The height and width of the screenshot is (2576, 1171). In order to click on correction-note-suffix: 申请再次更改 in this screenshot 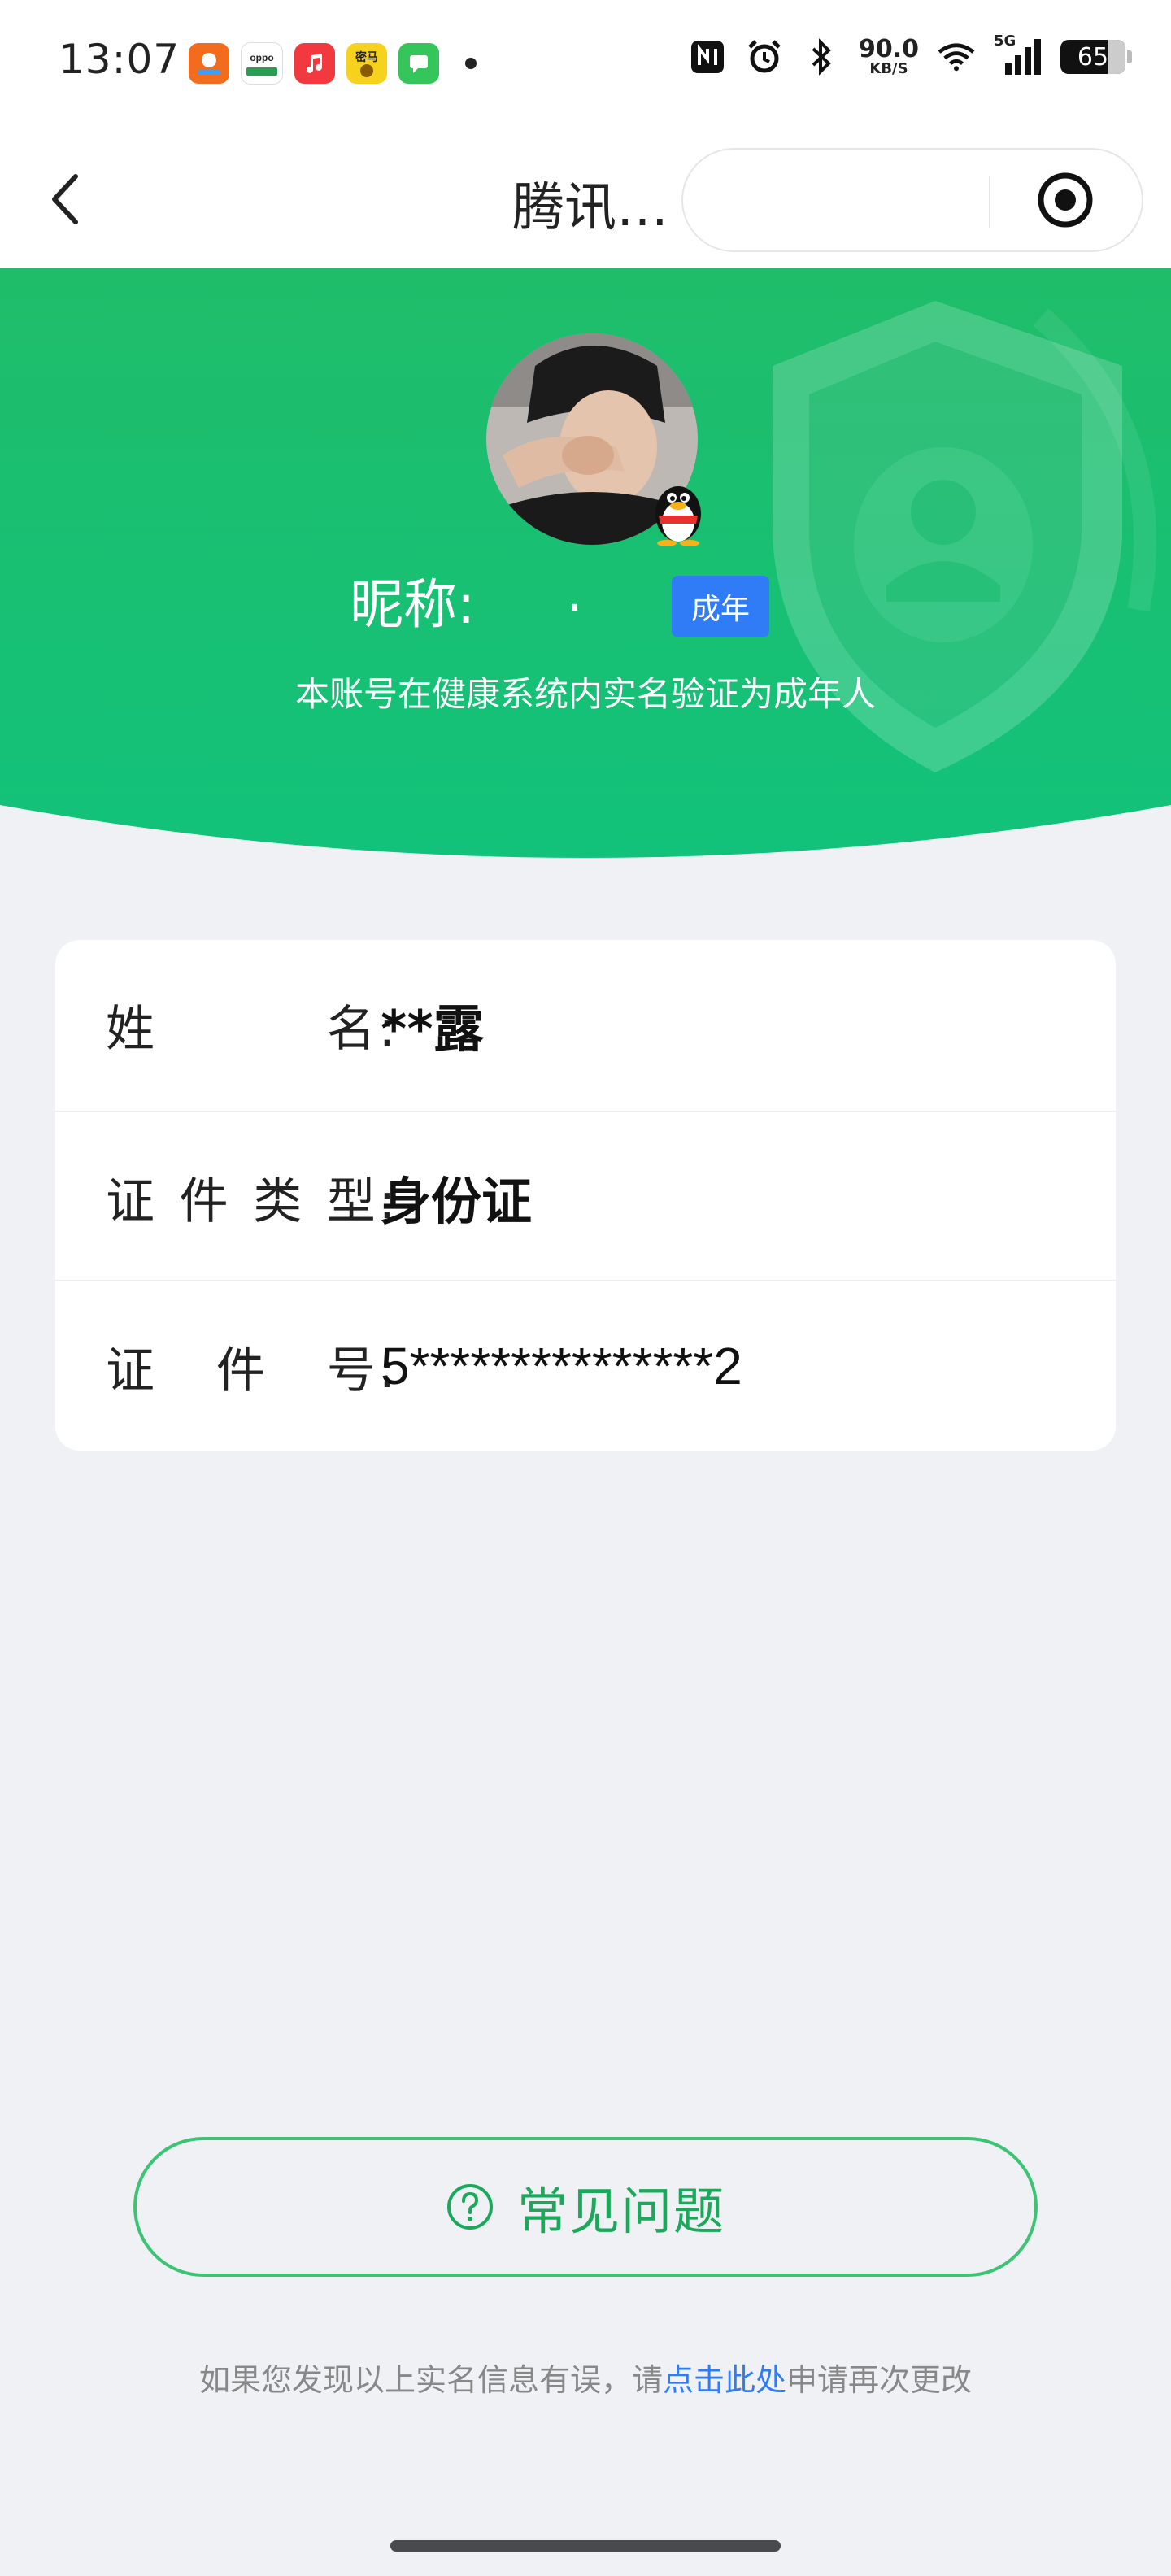, I will do `click(879, 2380)`.